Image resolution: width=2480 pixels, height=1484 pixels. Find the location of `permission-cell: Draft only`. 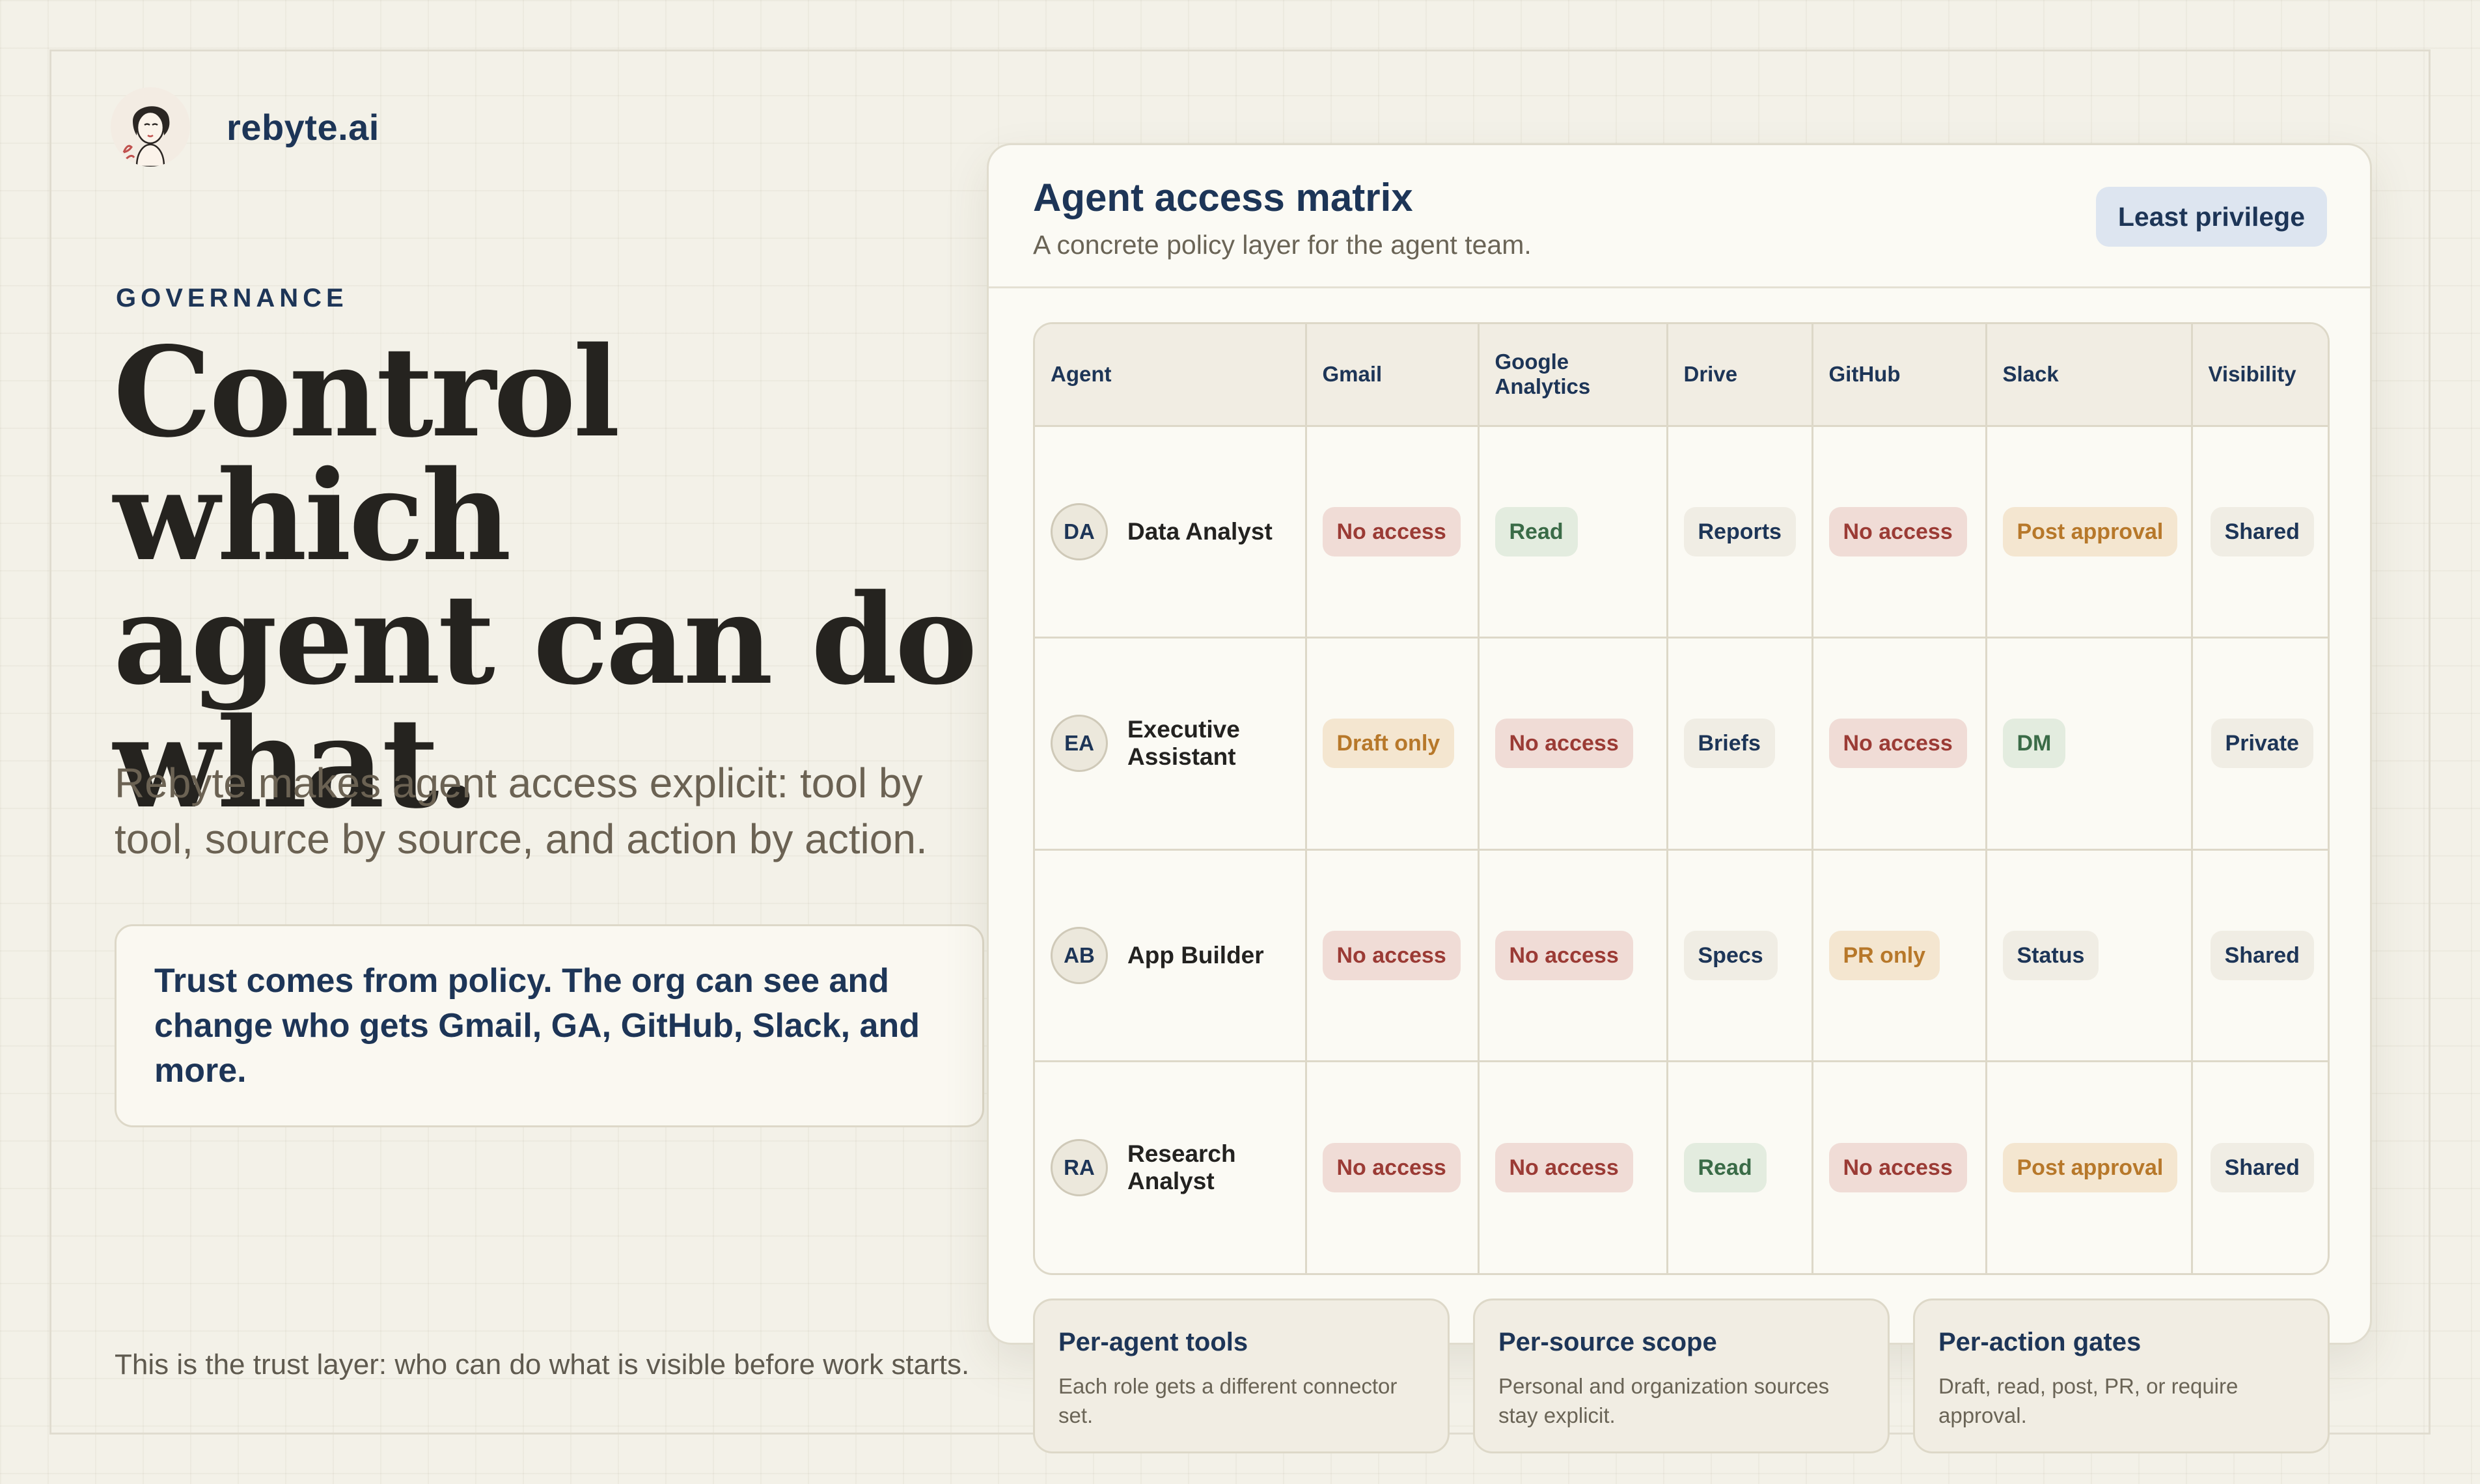

permission-cell: Draft only is located at coordinates (1393, 744).